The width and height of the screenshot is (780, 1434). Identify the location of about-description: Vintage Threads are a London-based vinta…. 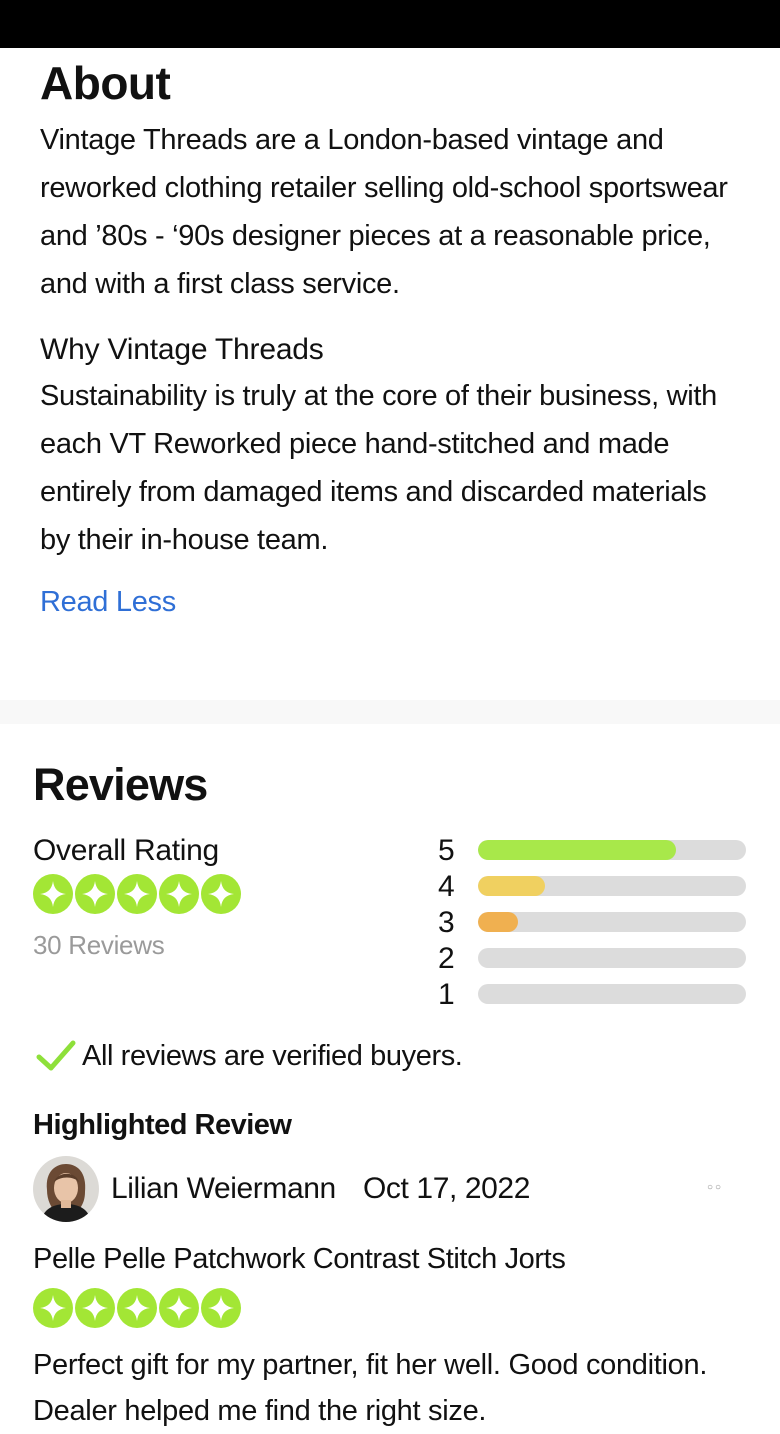
(384, 212).